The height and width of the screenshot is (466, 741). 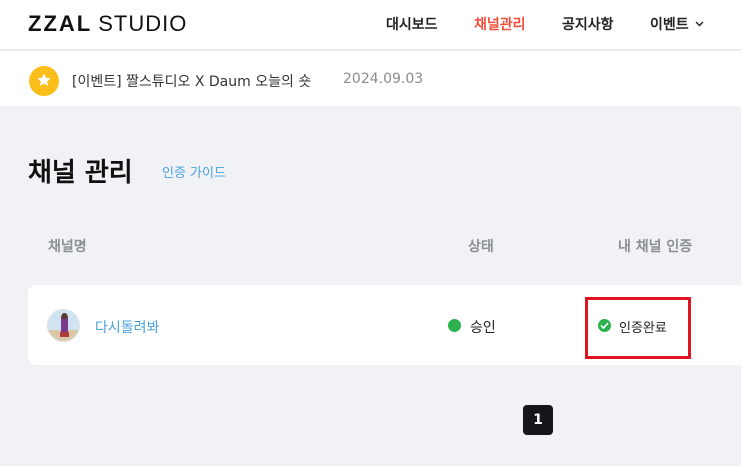 I want to click on nav-events-label: 이벤트, so click(x=669, y=25).